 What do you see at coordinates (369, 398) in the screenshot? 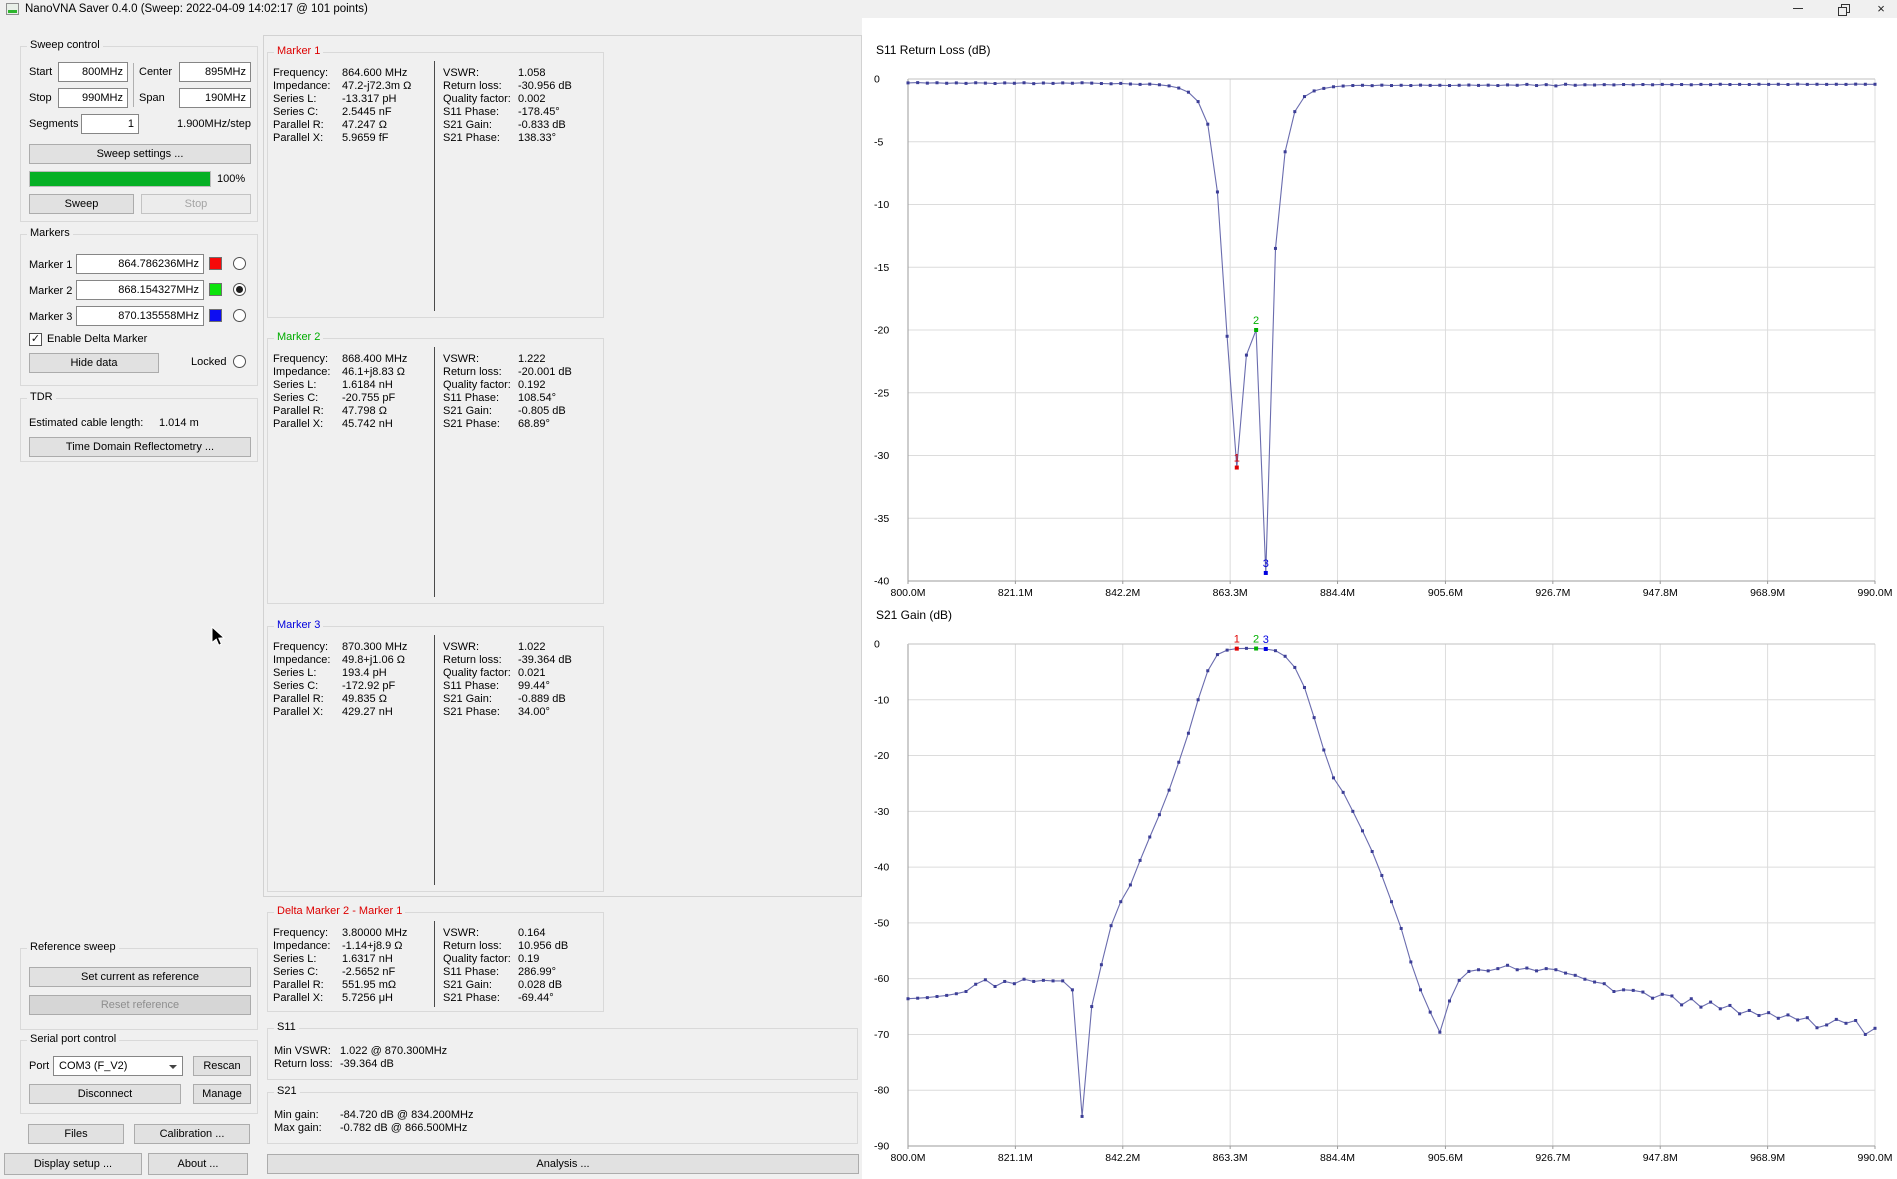
I see `field-value: -20.755 pF` at bounding box center [369, 398].